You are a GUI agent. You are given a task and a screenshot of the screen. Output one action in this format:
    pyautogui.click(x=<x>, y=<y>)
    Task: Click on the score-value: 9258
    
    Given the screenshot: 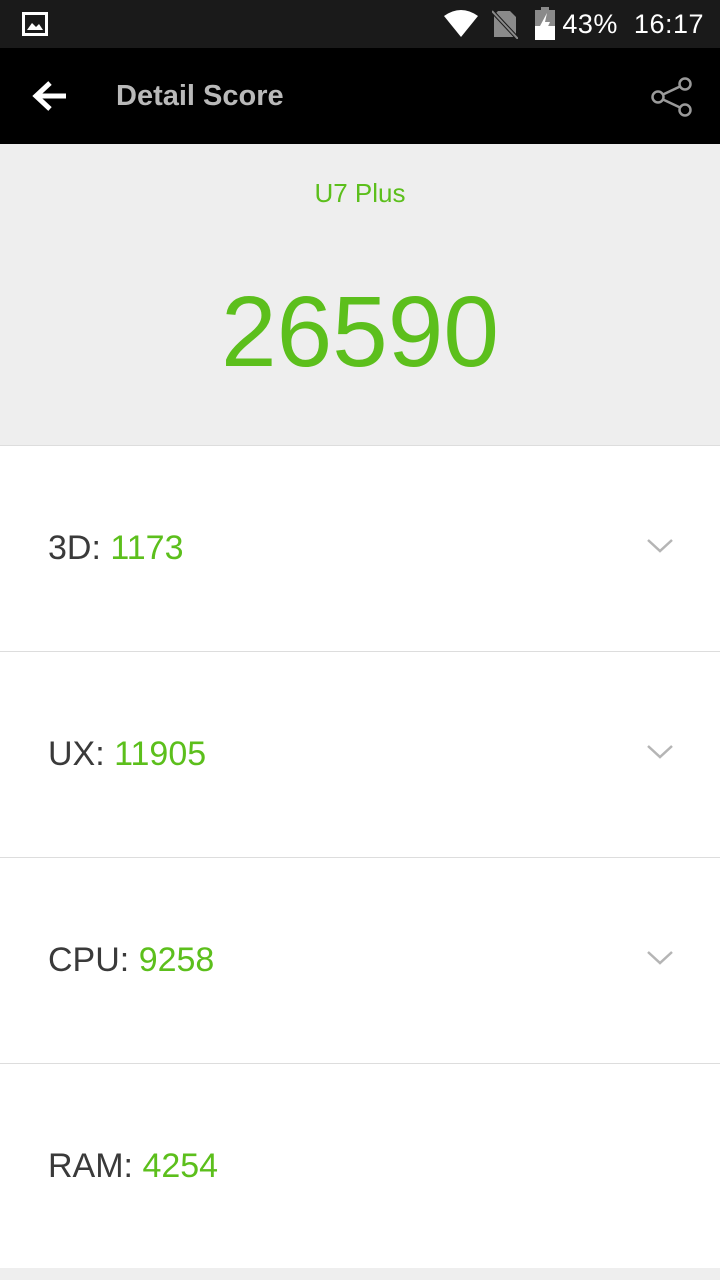 What is the action you would take?
    pyautogui.click(x=176, y=960)
    